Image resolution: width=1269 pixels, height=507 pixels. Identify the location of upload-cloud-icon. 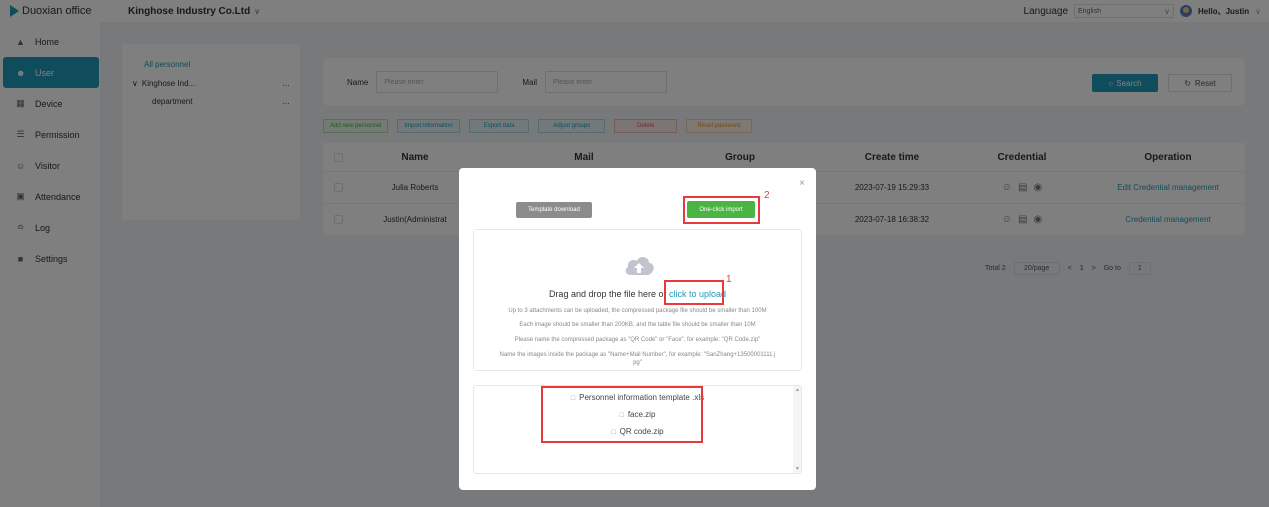
(639, 266).